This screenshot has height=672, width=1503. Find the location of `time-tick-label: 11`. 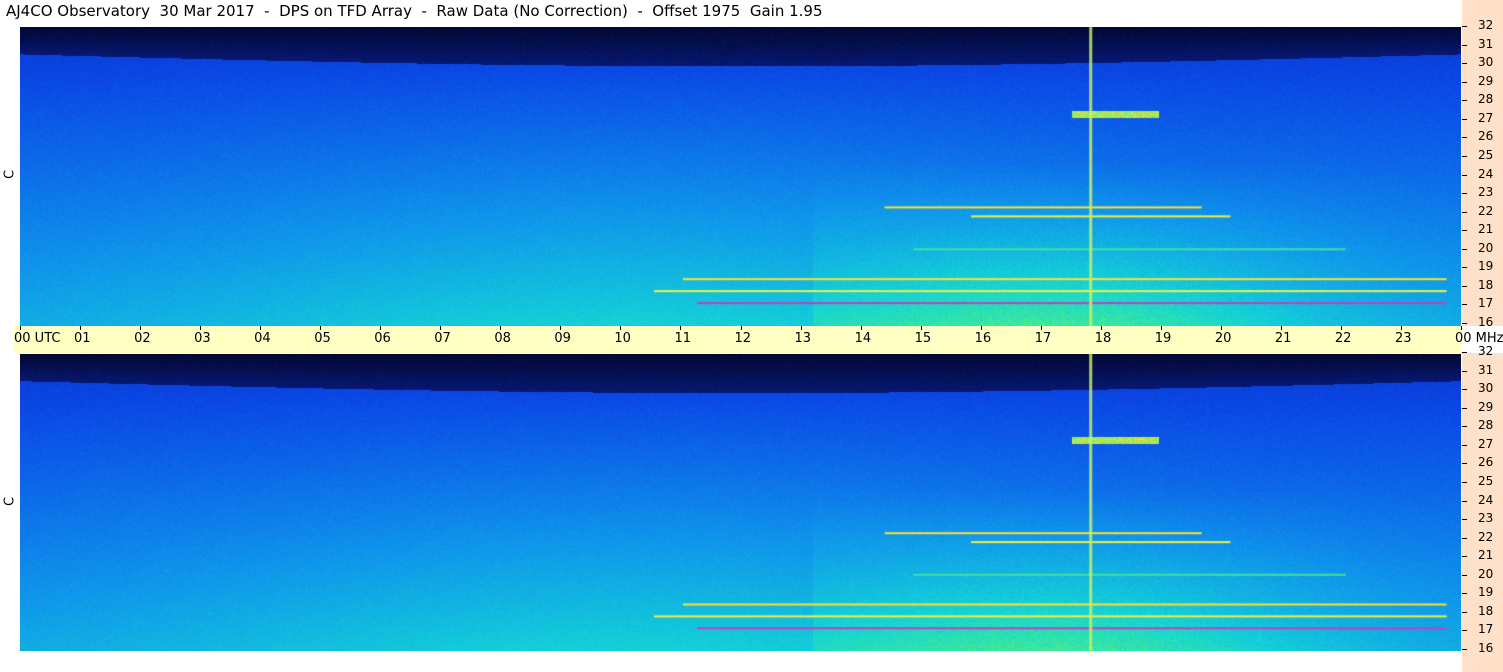

time-tick-label: 11 is located at coordinates (682, 338).